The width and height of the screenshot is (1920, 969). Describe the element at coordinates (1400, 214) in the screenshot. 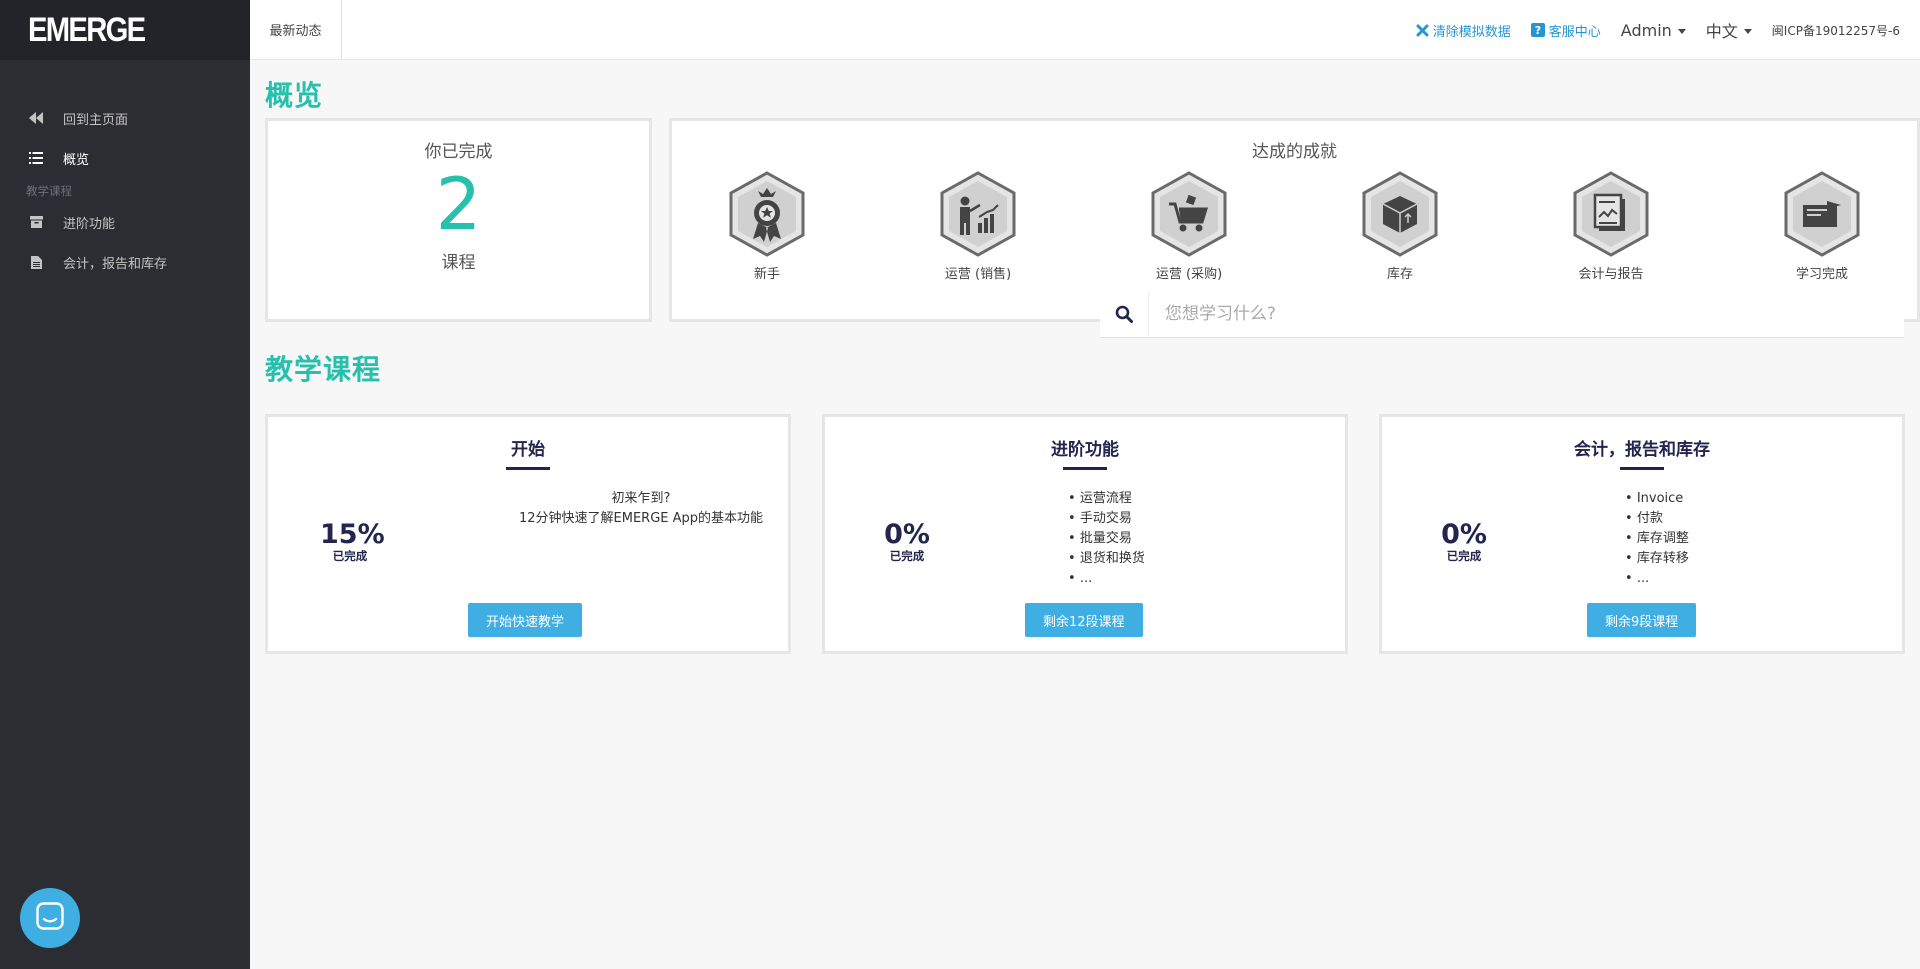

I see `box-icon` at that location.